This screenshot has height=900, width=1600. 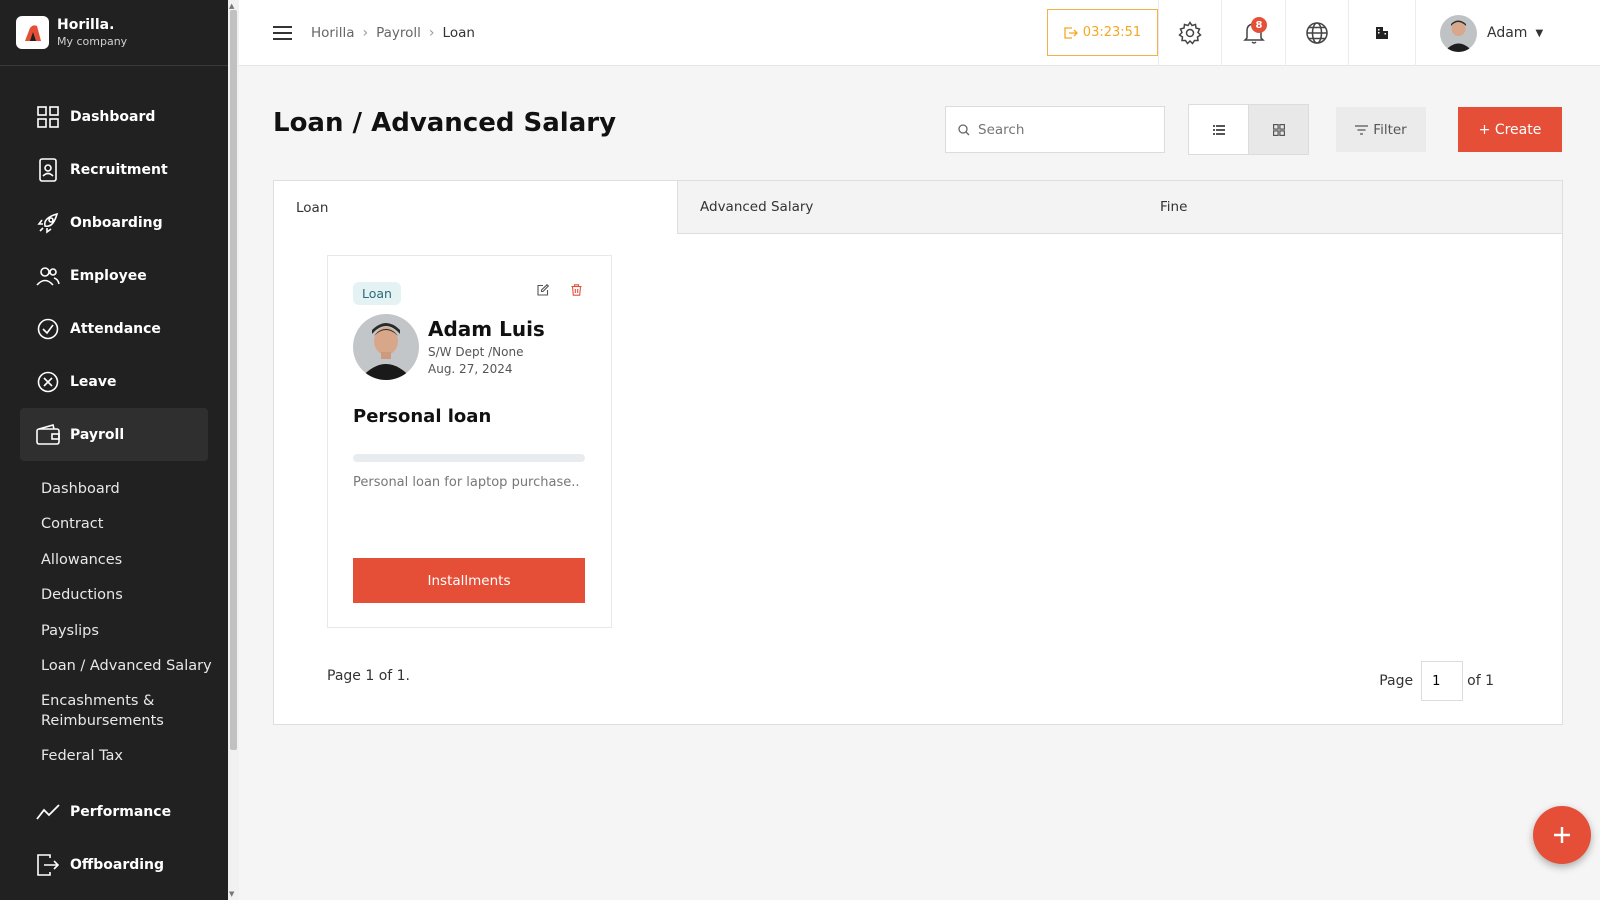 I want to click on filter-button: Filter, so click(x=1381, y=129).